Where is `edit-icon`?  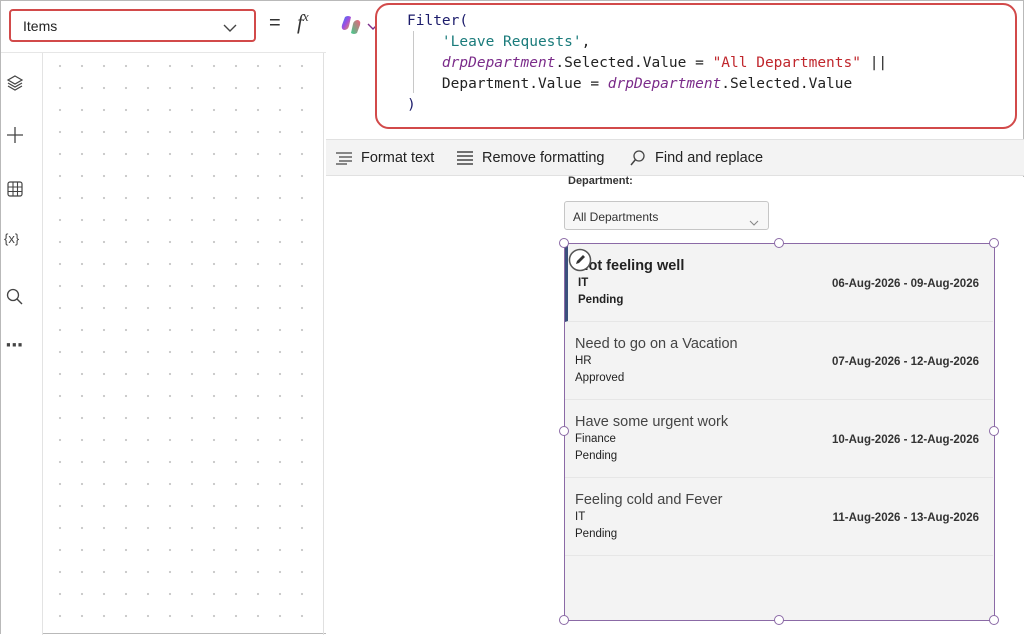 edit-icon is located at coordinates (580, 260).